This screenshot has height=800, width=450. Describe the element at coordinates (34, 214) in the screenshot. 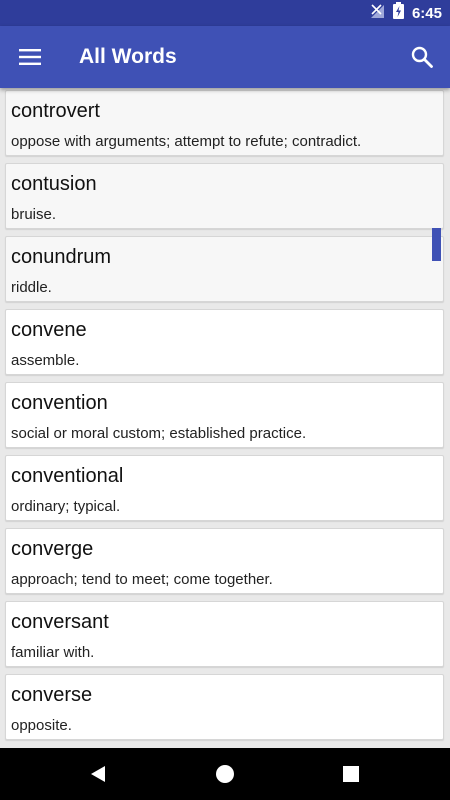

I see `word-definition: bruise.` at that location.